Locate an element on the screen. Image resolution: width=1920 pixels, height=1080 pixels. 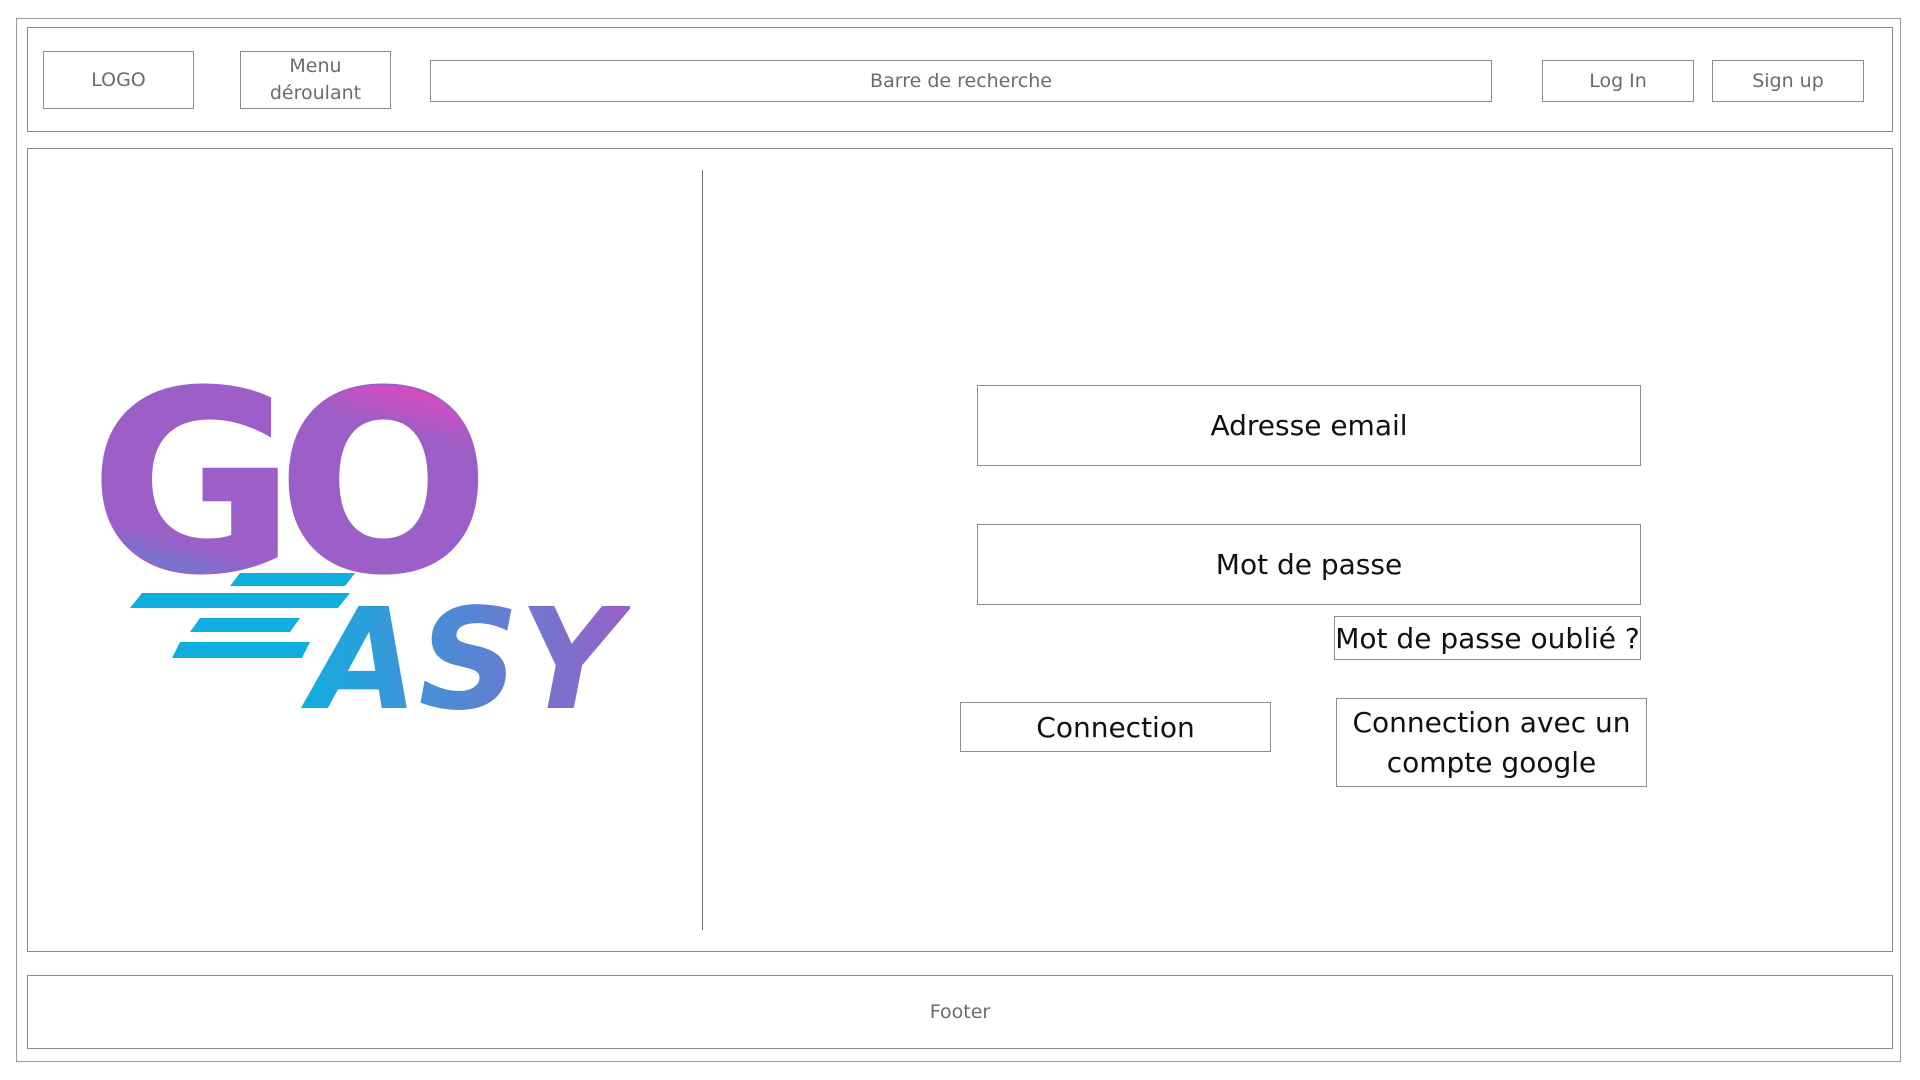
google-label-line2: compte google is located at coordinates (1491, 762).